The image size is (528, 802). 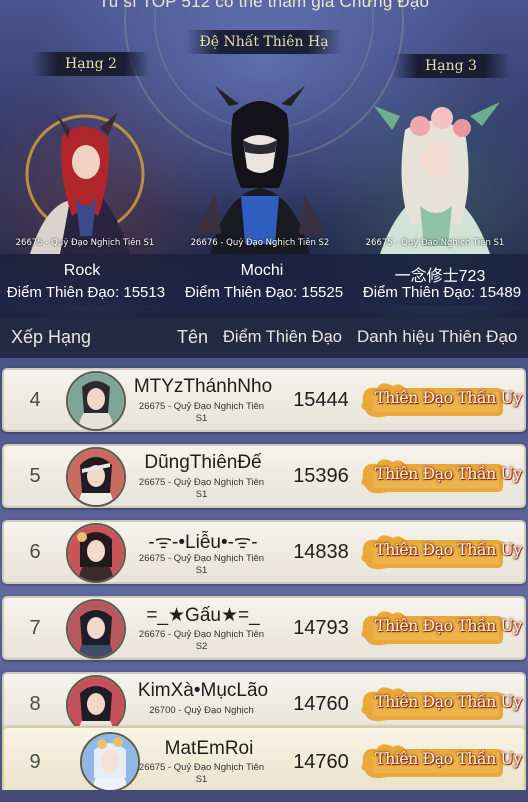 I want to click on rank-1-server: 26676 - Quỷ Đạo Nghịch Tiên S2, so click(x=260, y=243).